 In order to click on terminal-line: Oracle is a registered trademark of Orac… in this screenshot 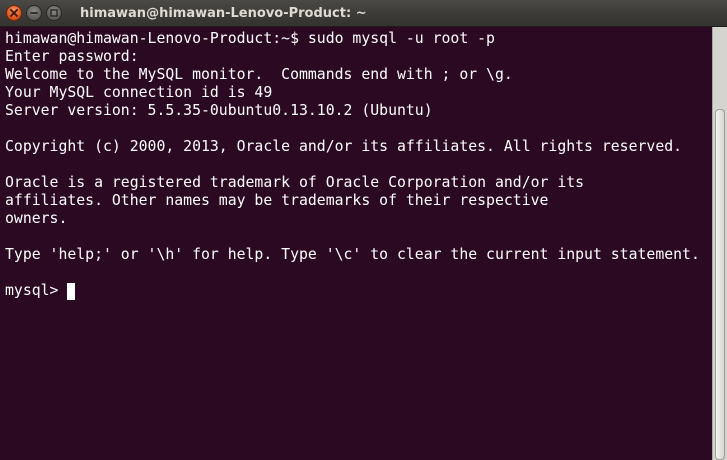, I will do `click(295, 182)`.